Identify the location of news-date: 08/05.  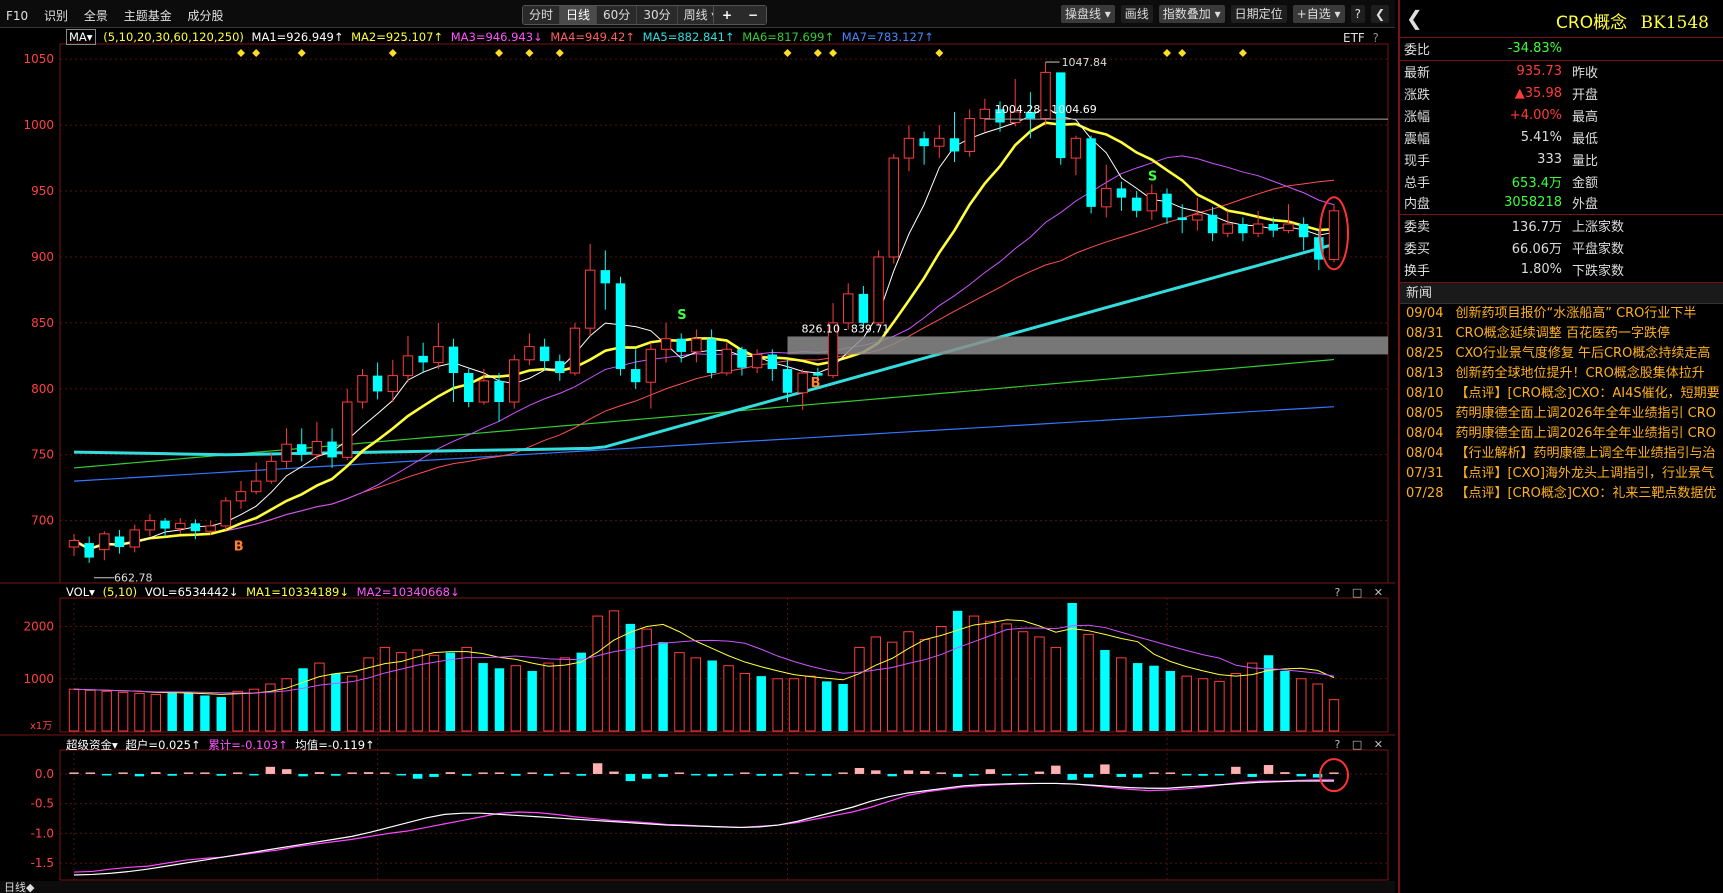
(1425, 413).